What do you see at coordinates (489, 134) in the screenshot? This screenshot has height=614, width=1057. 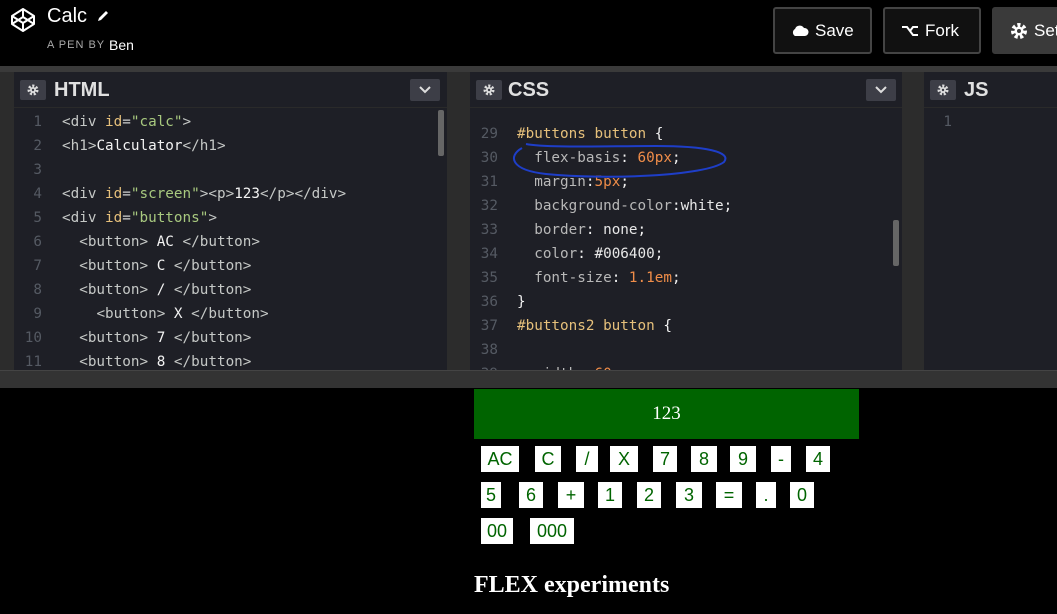 I see `line-number: 29` at bounding box center [489, 134].